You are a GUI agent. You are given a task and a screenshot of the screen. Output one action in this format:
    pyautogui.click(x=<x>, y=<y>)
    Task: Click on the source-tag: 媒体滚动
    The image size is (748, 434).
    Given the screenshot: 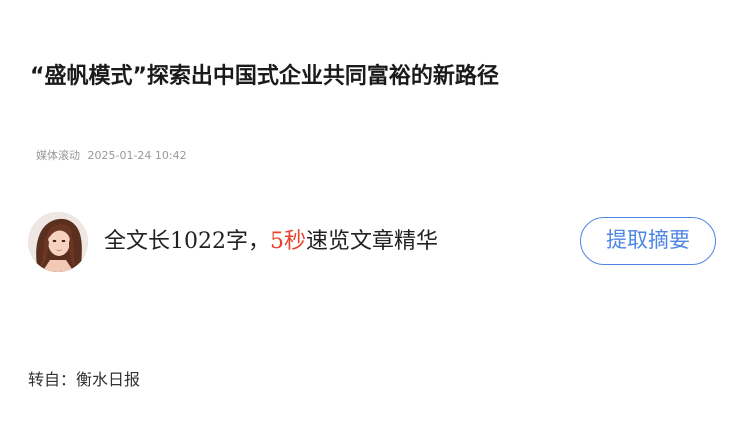 What is the action you would take?
    pyautogui.click(x=58, y=155)
    